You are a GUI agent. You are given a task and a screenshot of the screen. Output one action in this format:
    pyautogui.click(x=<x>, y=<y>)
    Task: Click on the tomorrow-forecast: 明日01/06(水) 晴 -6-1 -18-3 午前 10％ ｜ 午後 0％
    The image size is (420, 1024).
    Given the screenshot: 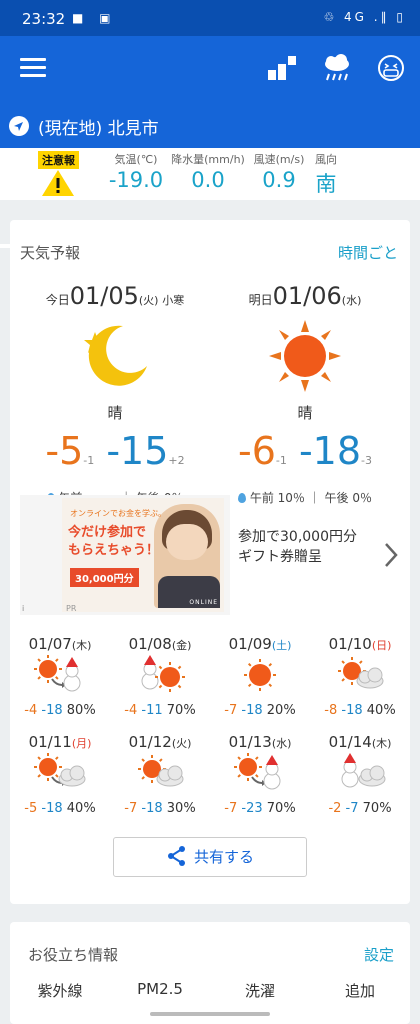 What is the action you would take?
    pyautogui.click(x=305, y=394)
    